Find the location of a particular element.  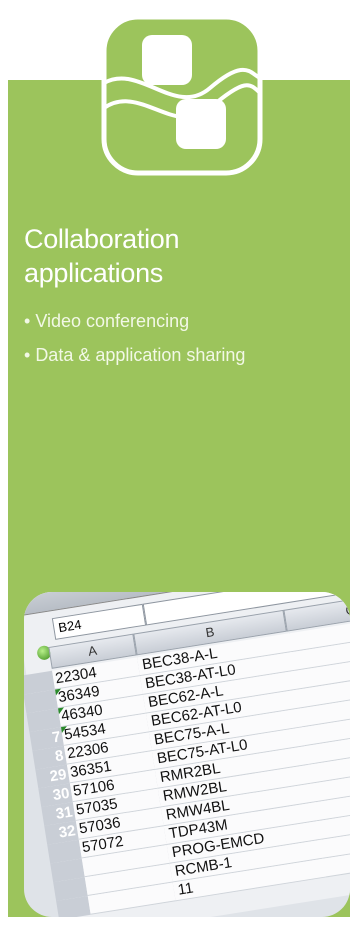

list-item: Data & application sharing is located at coordinates (179, 355).